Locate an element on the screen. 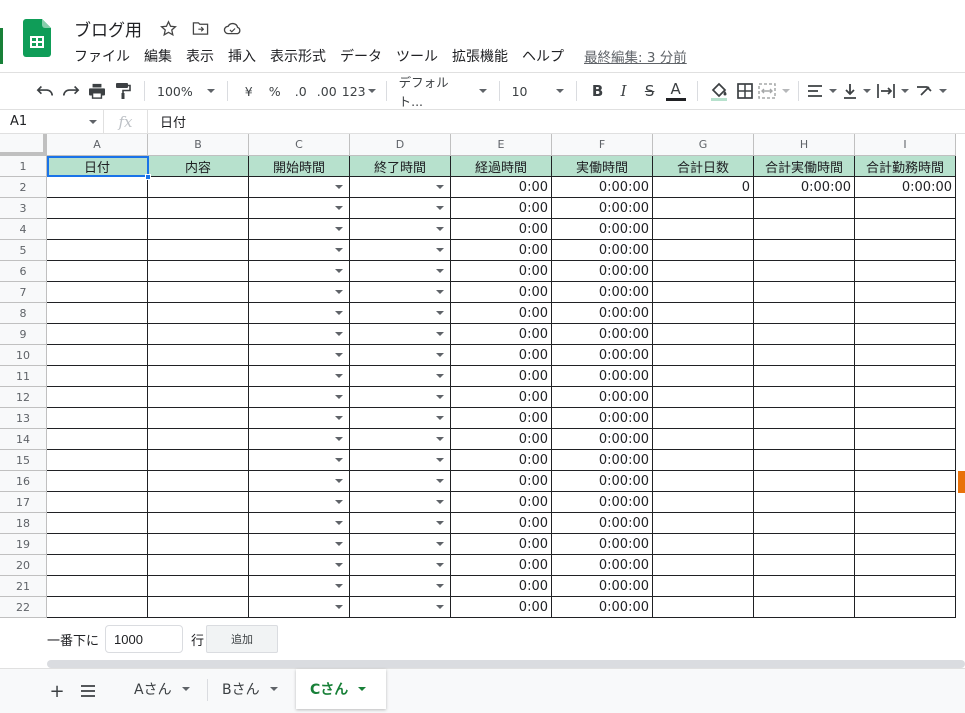 The height and width of the screenshot is (713, 965). row-header: 2 is located at coordinates (23, 187).